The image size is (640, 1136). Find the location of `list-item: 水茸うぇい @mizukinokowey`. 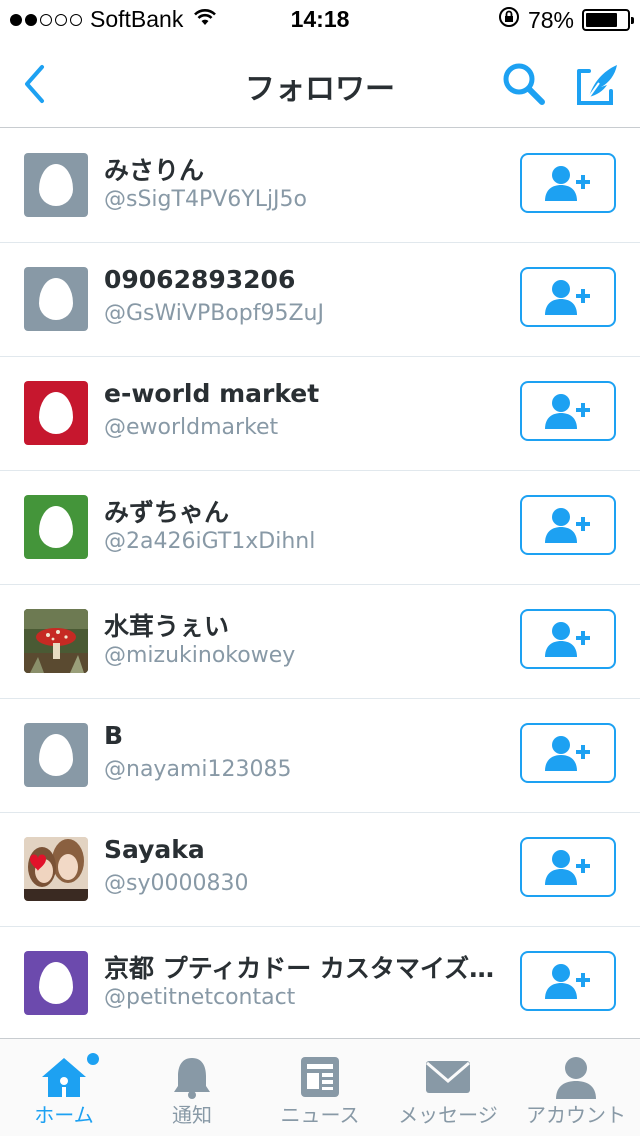

list-item: 水茸うぇい @mizukinokowey is located at coordinates (320, 642).